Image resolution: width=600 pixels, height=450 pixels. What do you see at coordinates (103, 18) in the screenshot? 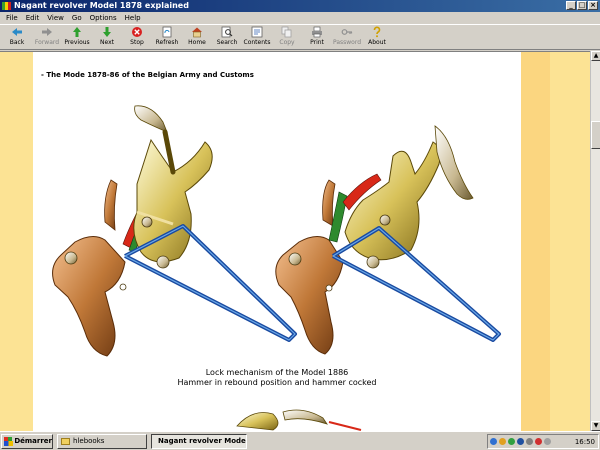
I see `menu-options: Options` at bounding box center [103, 18].